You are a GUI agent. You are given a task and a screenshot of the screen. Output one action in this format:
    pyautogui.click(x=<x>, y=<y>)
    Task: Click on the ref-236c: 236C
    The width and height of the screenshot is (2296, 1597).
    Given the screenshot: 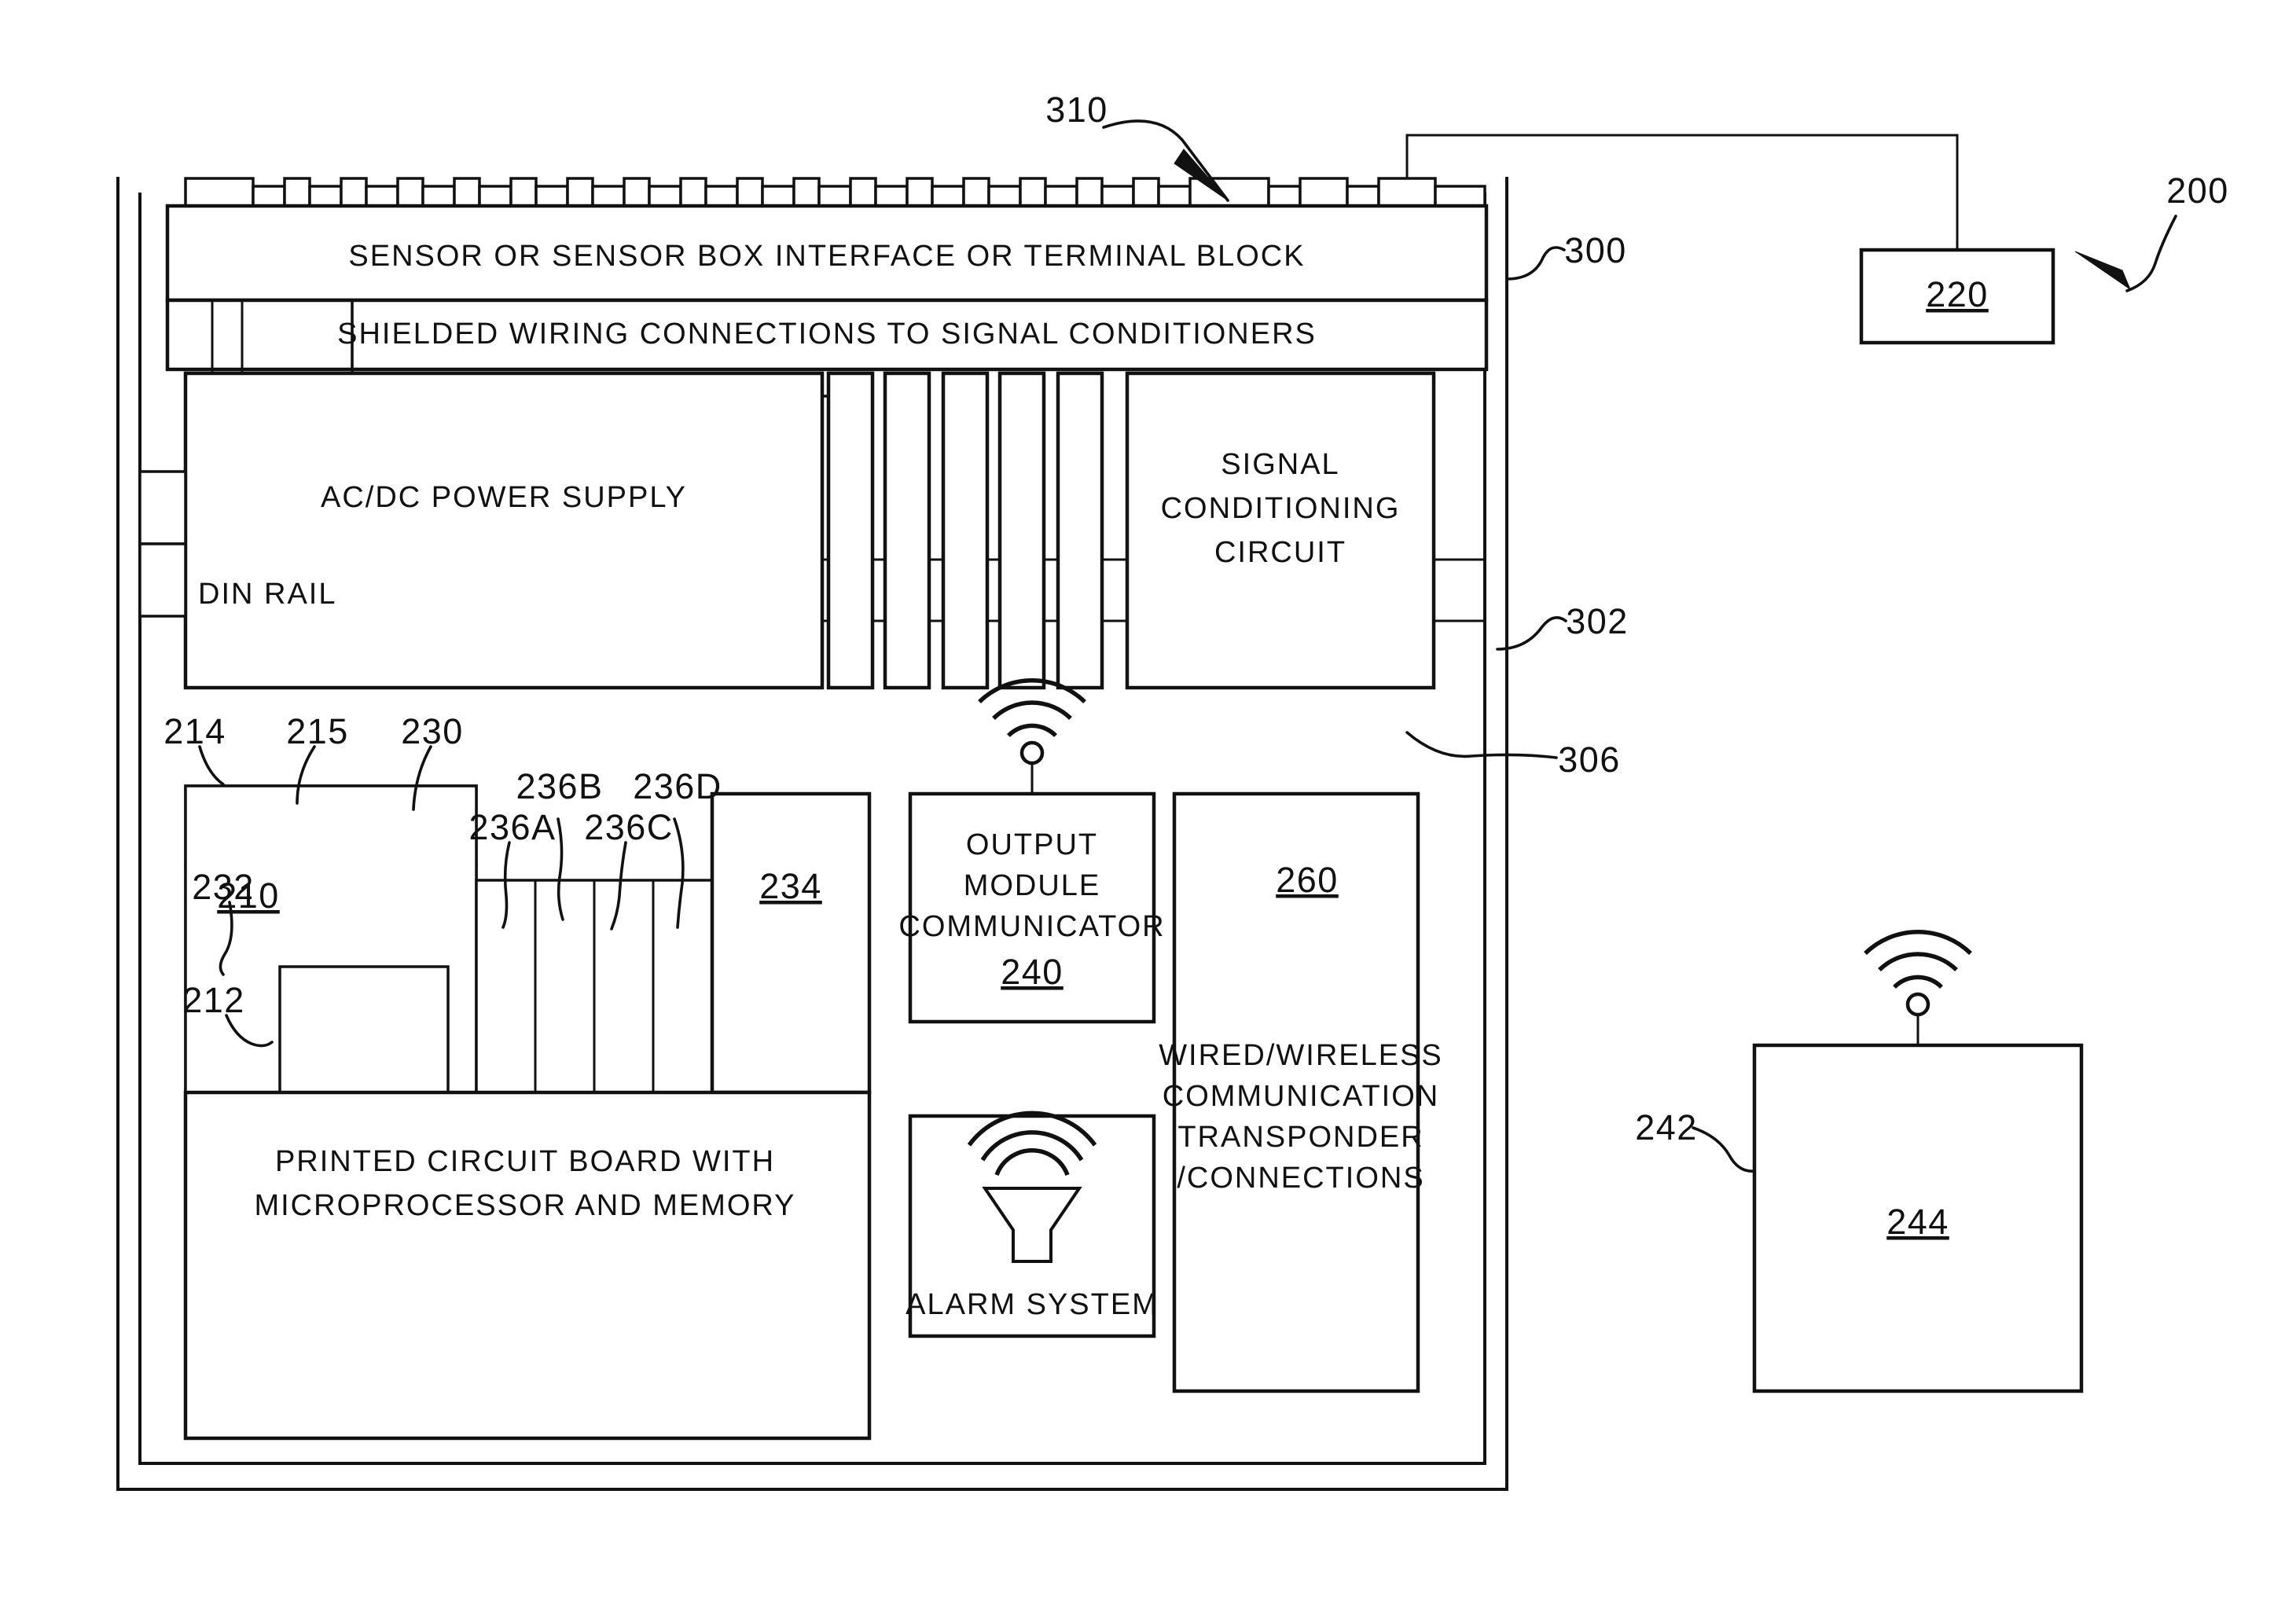 What is the action you would take?
    pyautogui.click(x=629, y=827)
    